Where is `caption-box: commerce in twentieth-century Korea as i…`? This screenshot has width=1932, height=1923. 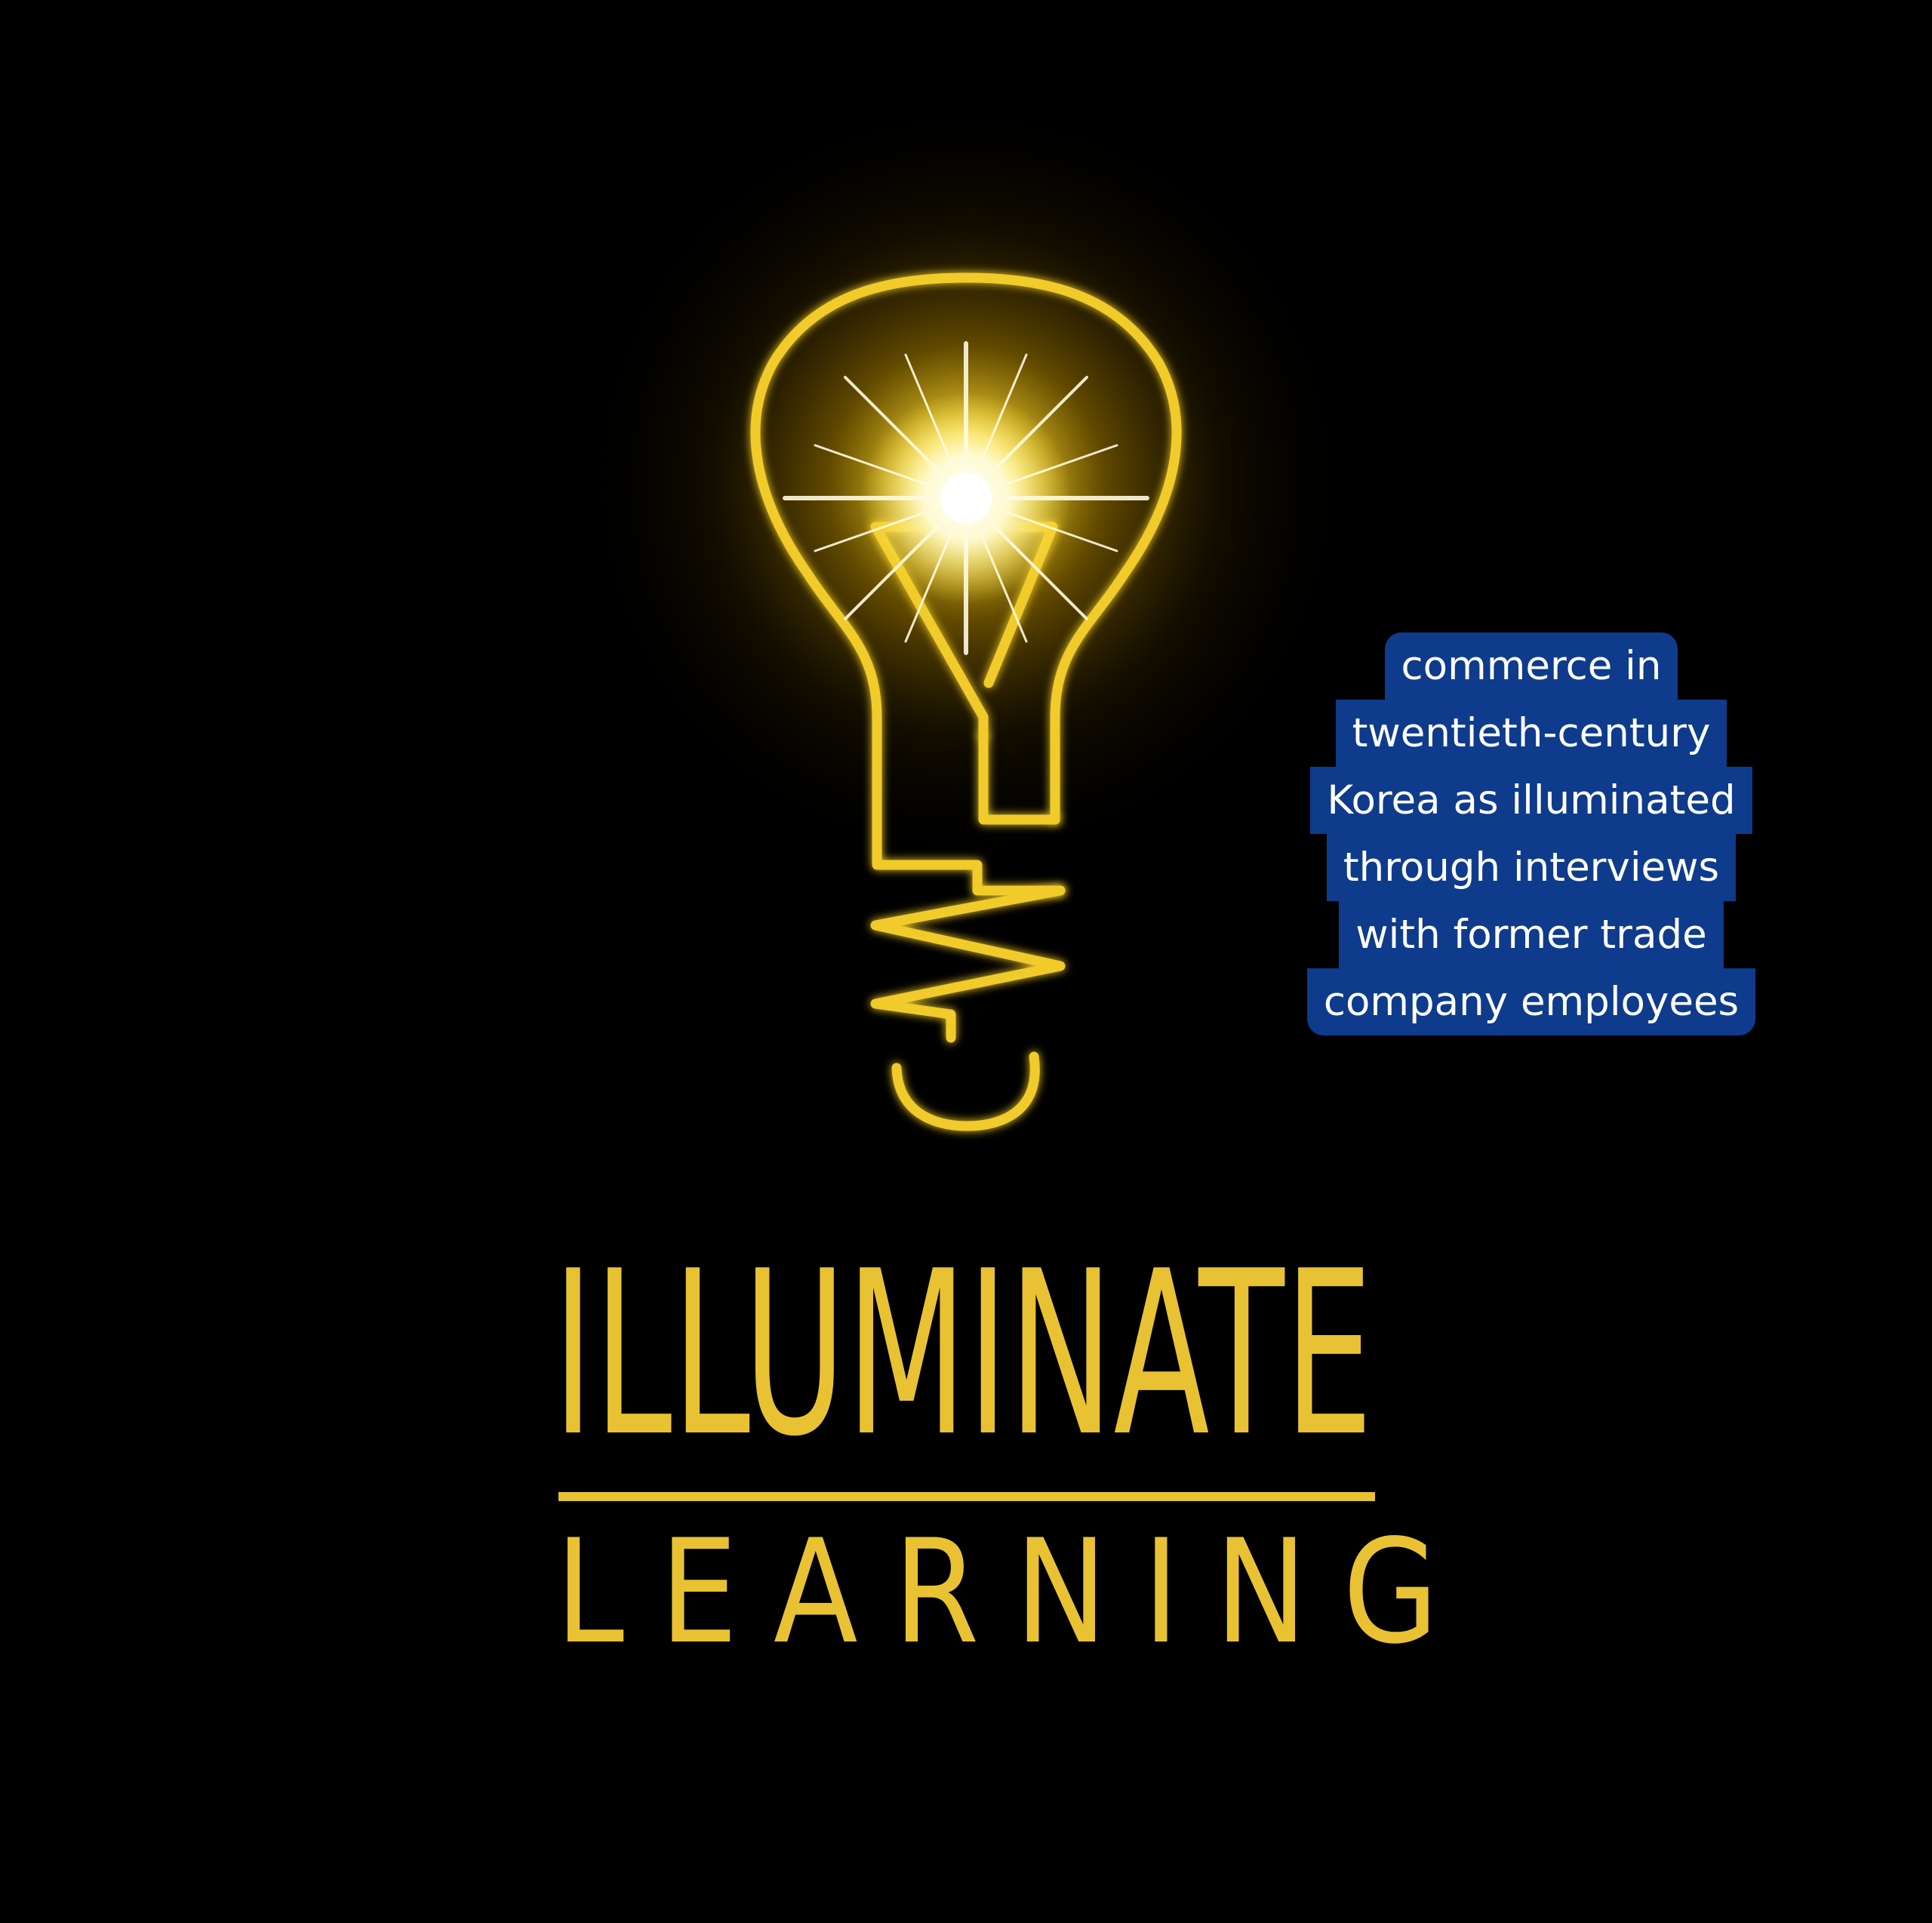
caption-box: commerce in twentieth-century Korea as i… is located at coordinates (1531, 834).